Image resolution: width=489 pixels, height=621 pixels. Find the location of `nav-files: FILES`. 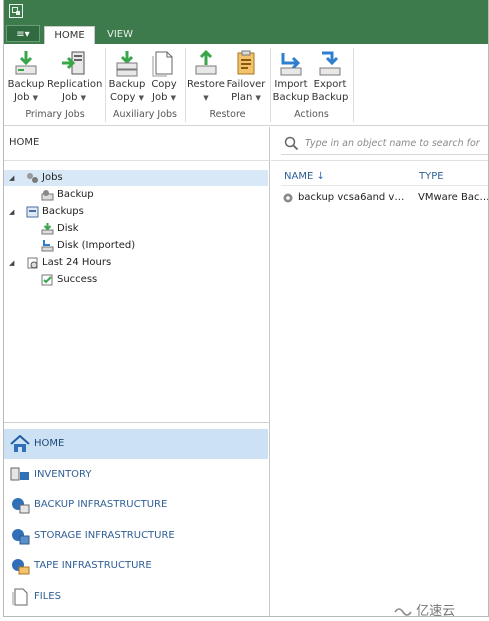

nav-files: FILES is located at coordinates (136, 597).